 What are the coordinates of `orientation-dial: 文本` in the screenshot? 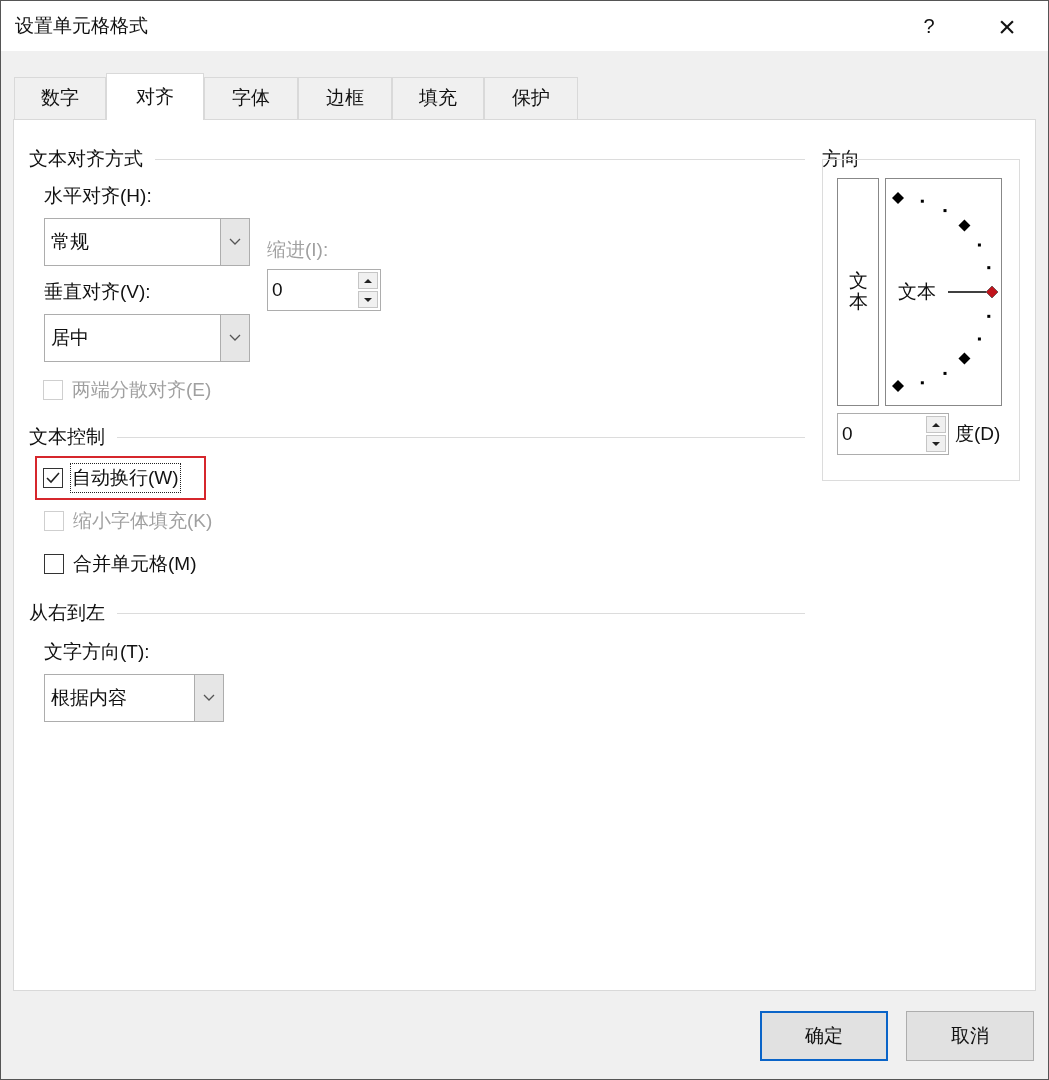 It's located at (943, 292).